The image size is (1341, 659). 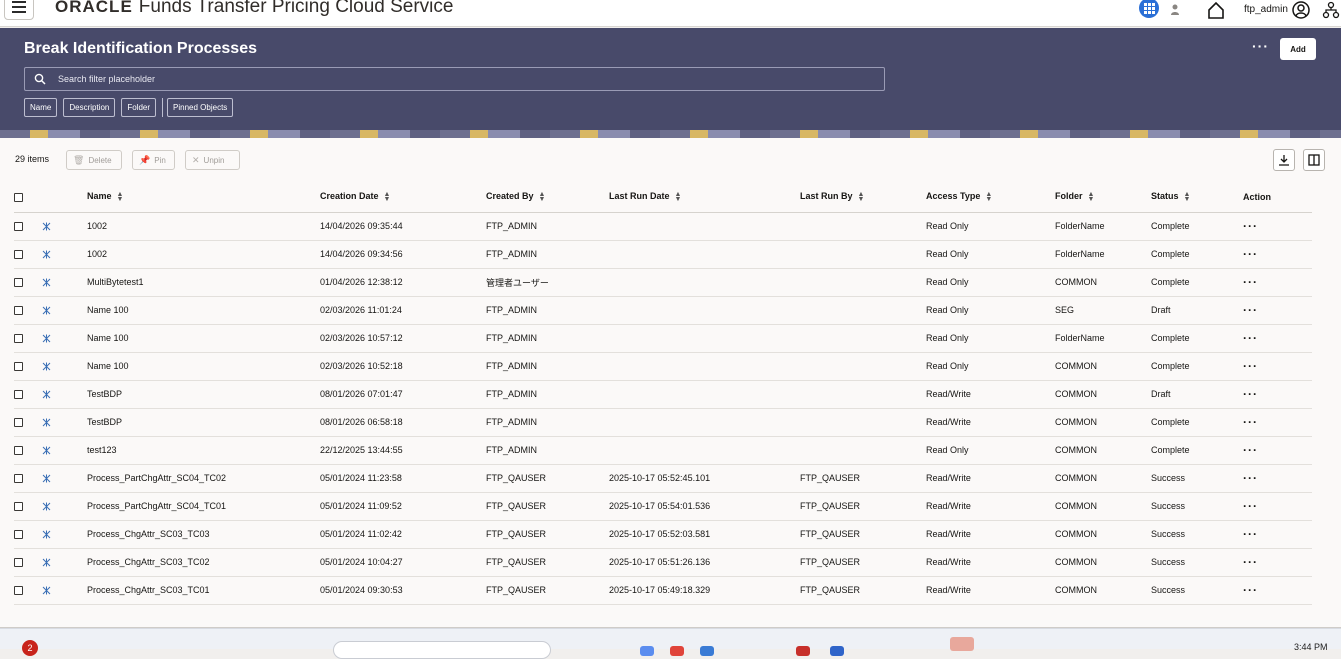 What do you see at coordinates (19, 10) in the screenshot?
I see `hamburger-menu-button` at bounding box center [19, 10].